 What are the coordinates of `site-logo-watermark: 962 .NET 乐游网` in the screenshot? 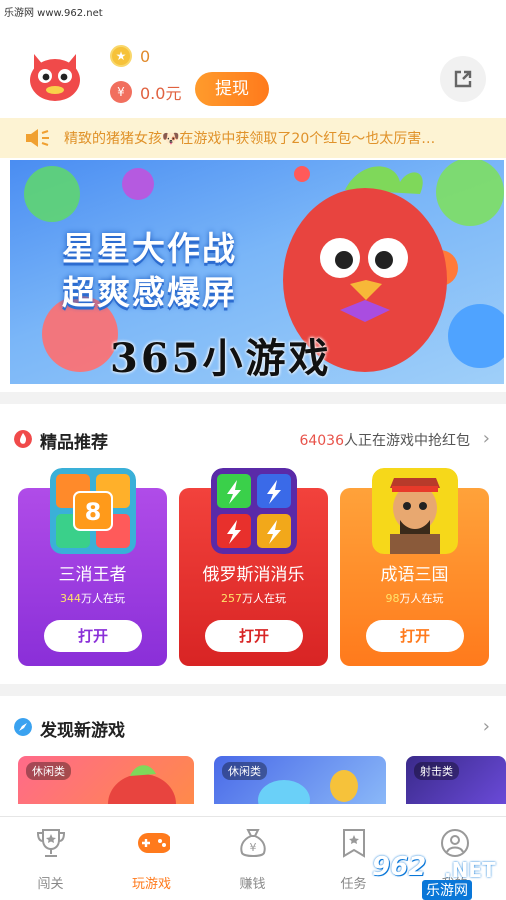 It's located at (435, 876).